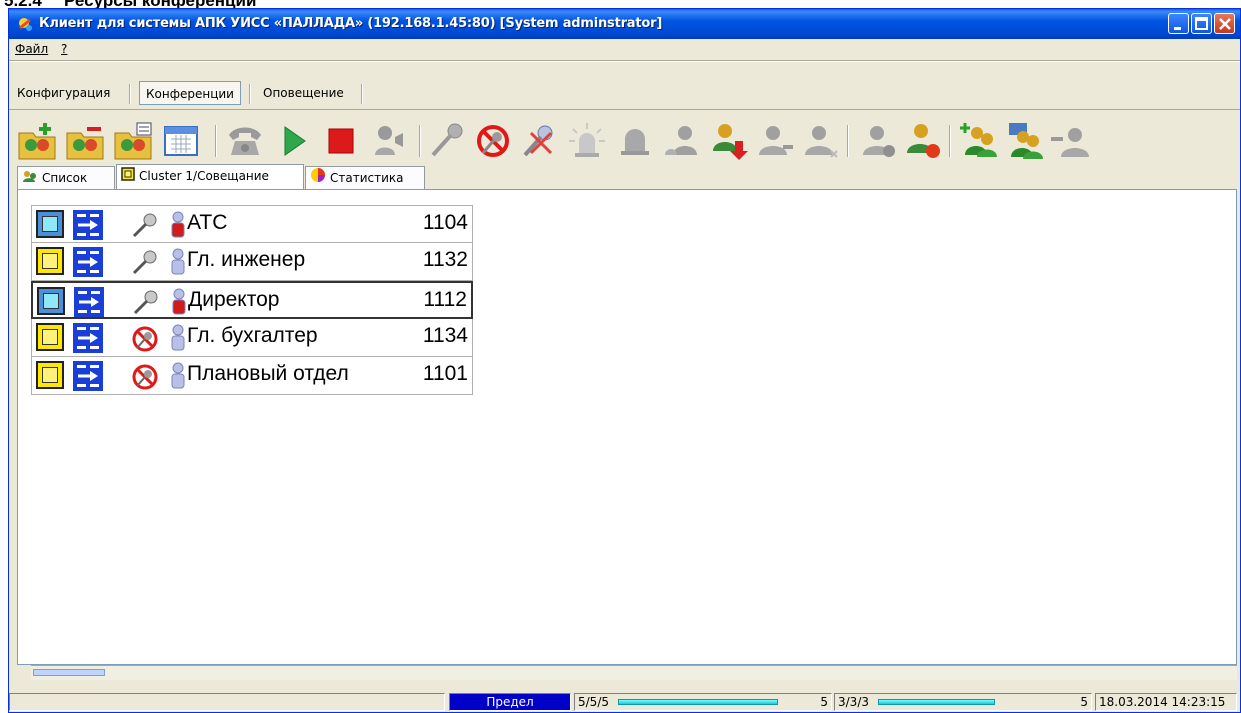 The height and width of the screenshot is (713, 1241). Describe the element at coordinates (979, 141) in the screenshot. I see `group-add-button` at that location.